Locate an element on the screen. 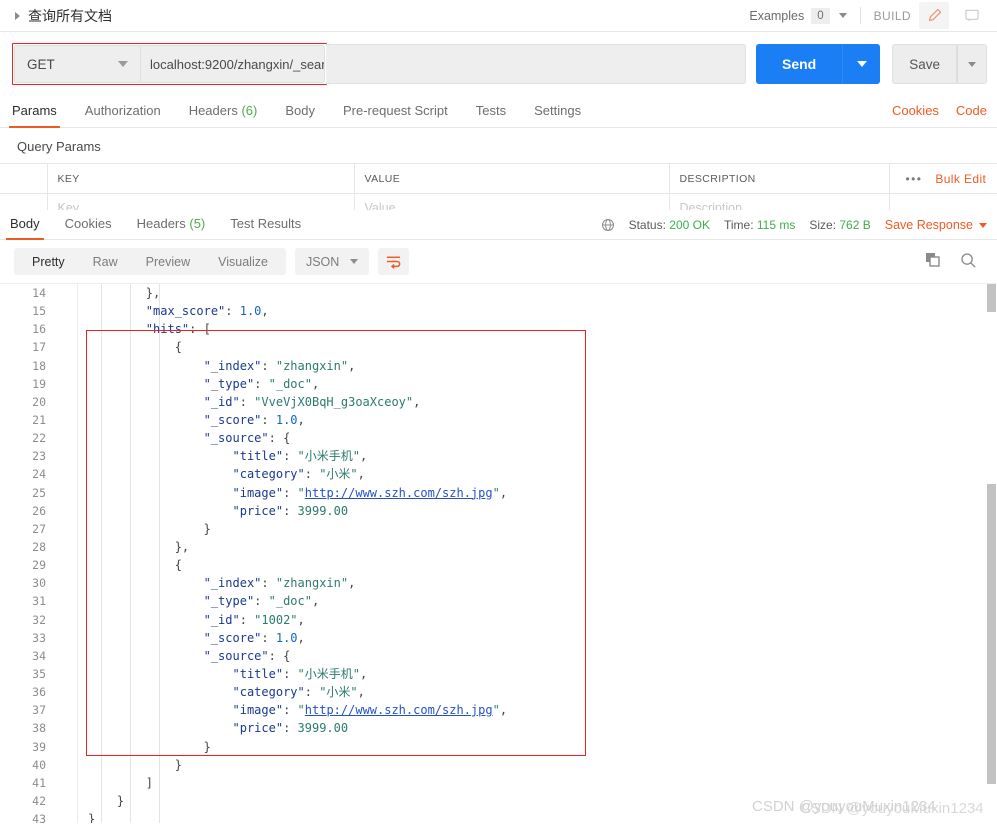  view-mode-visualize: Visualize is located at coordinates (243, 262).